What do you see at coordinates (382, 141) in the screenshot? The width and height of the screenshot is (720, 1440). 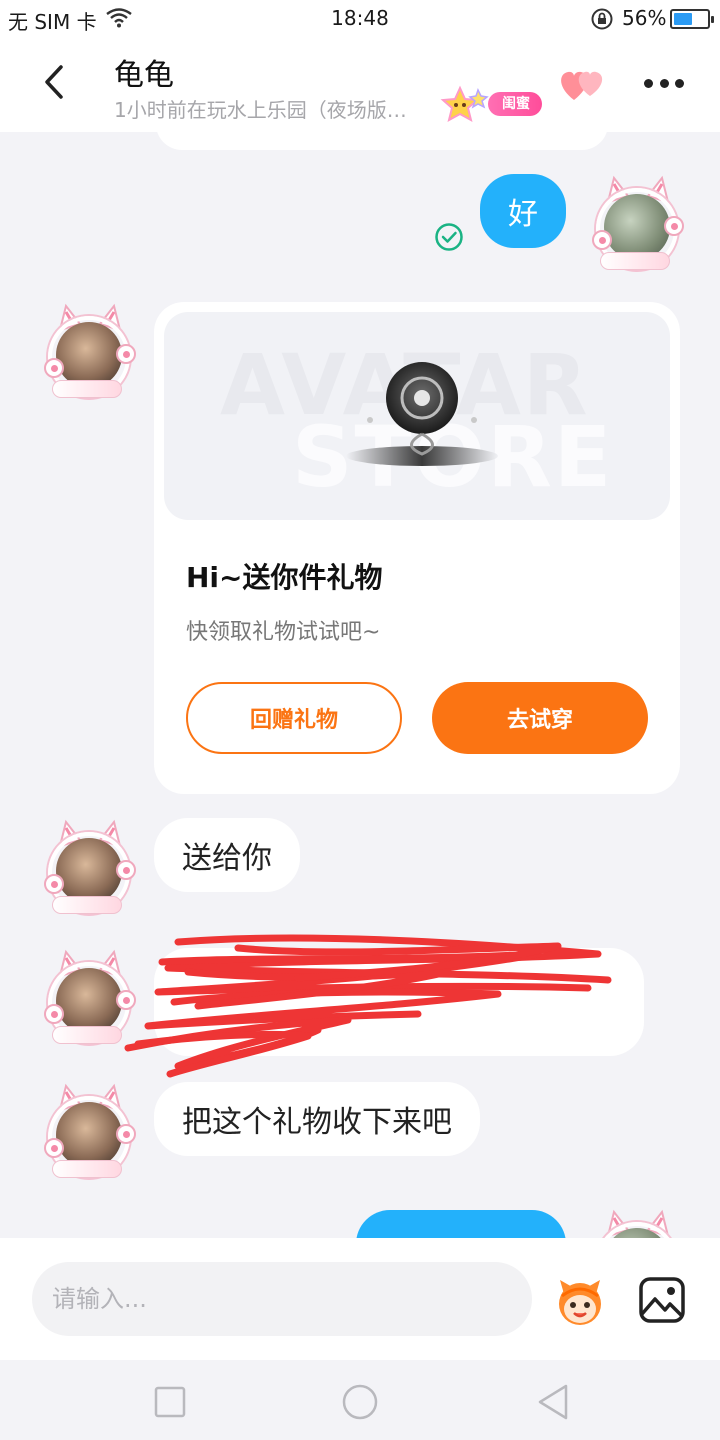 I see `previous-message-bubble` at bounding box center [382, 141].